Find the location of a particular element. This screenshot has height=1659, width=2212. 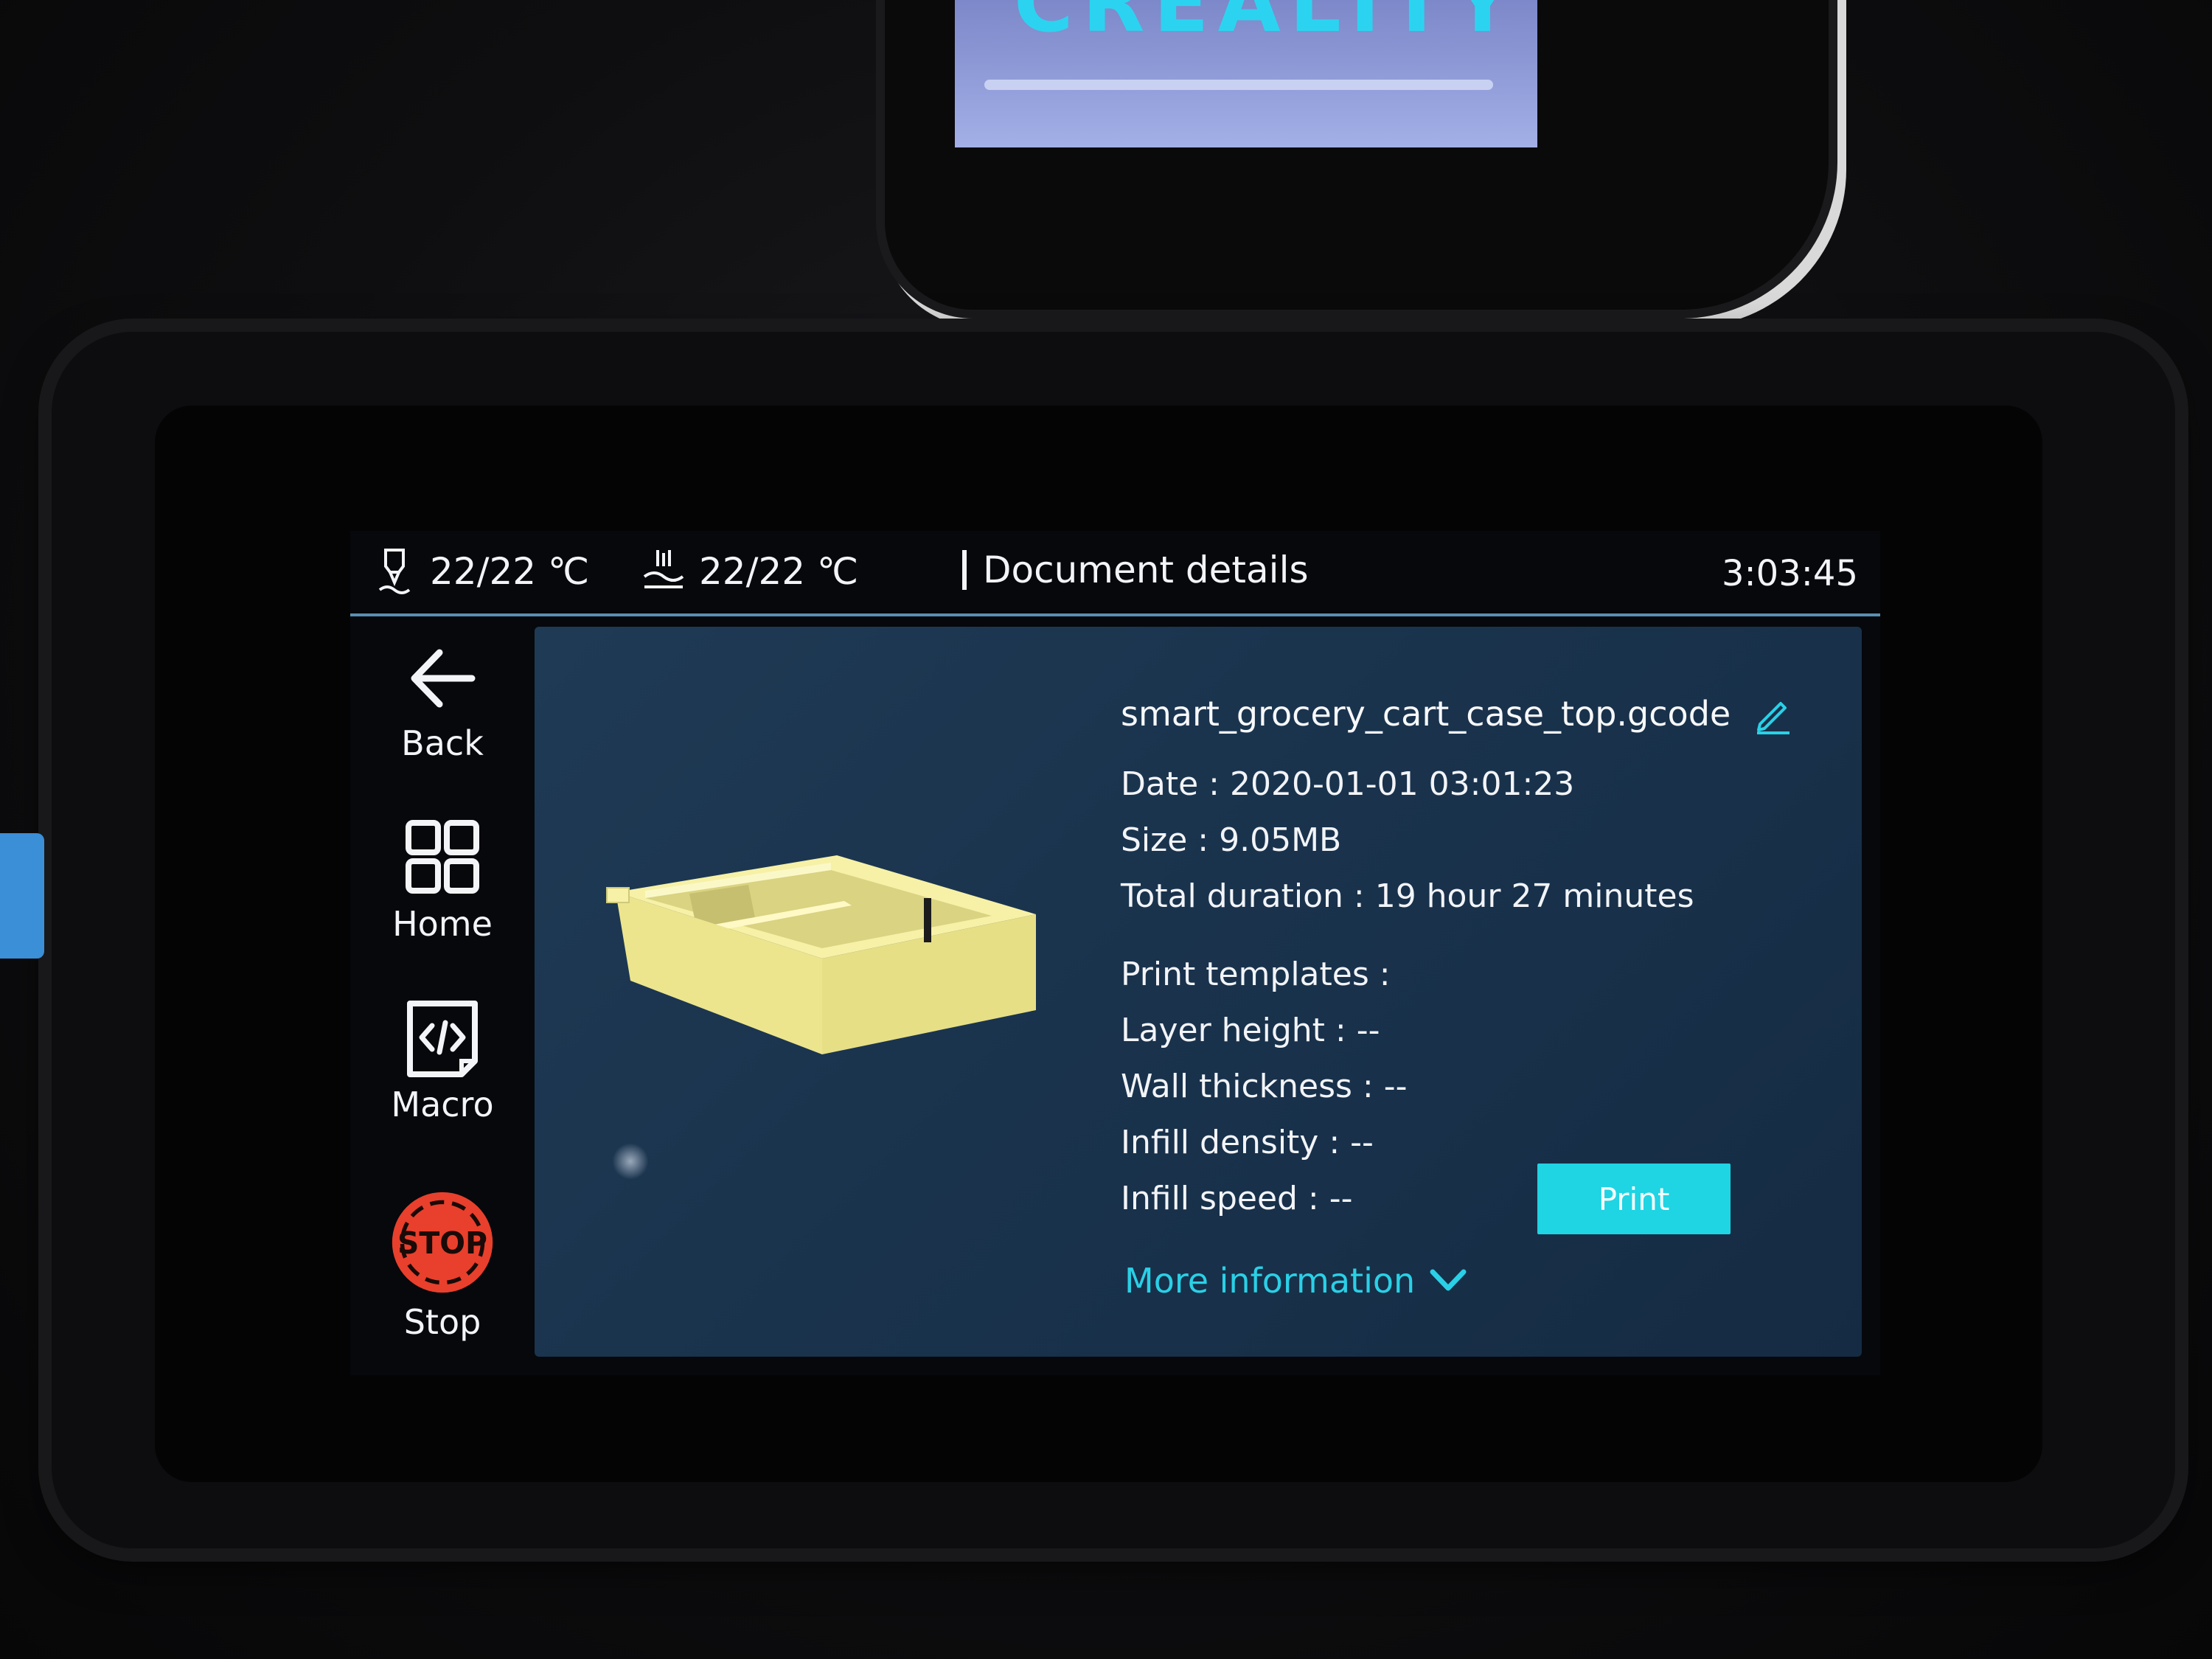

file-size: Size : 9.05MB is located at coordinates (1231, 840).